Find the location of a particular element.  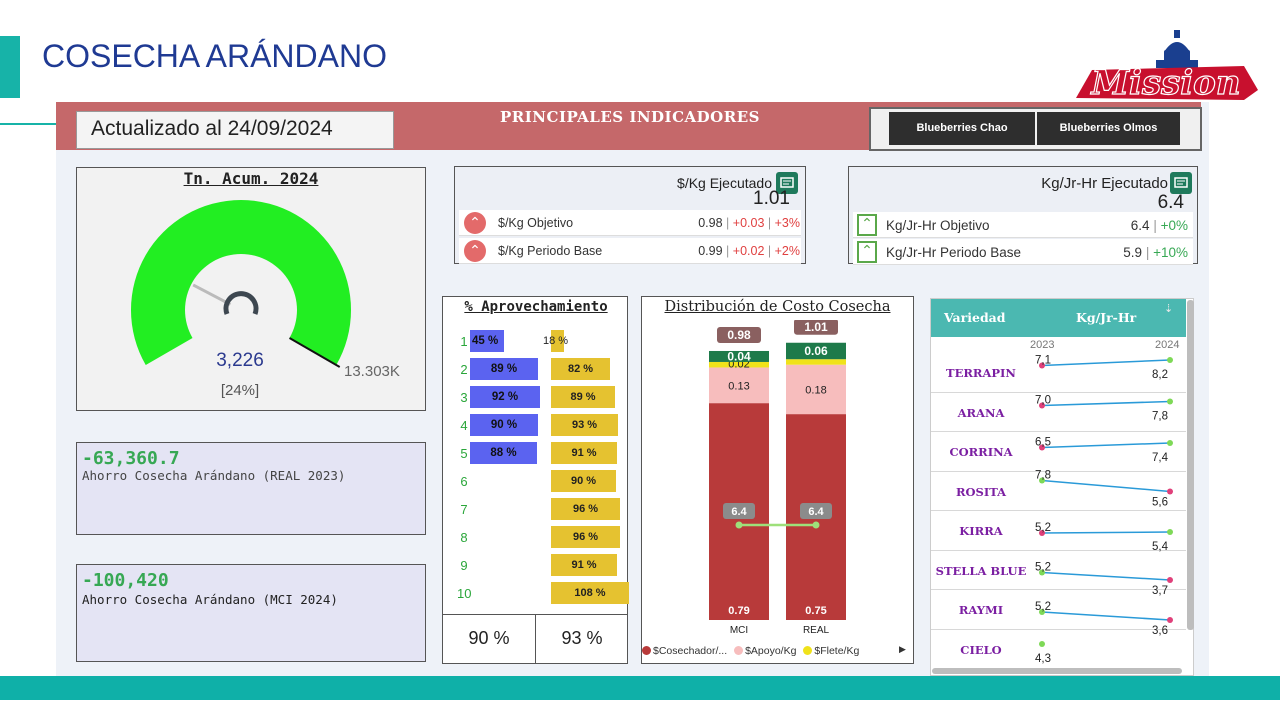

legend-item: $Apoyo/Kg is located at coordinates (771, 651).